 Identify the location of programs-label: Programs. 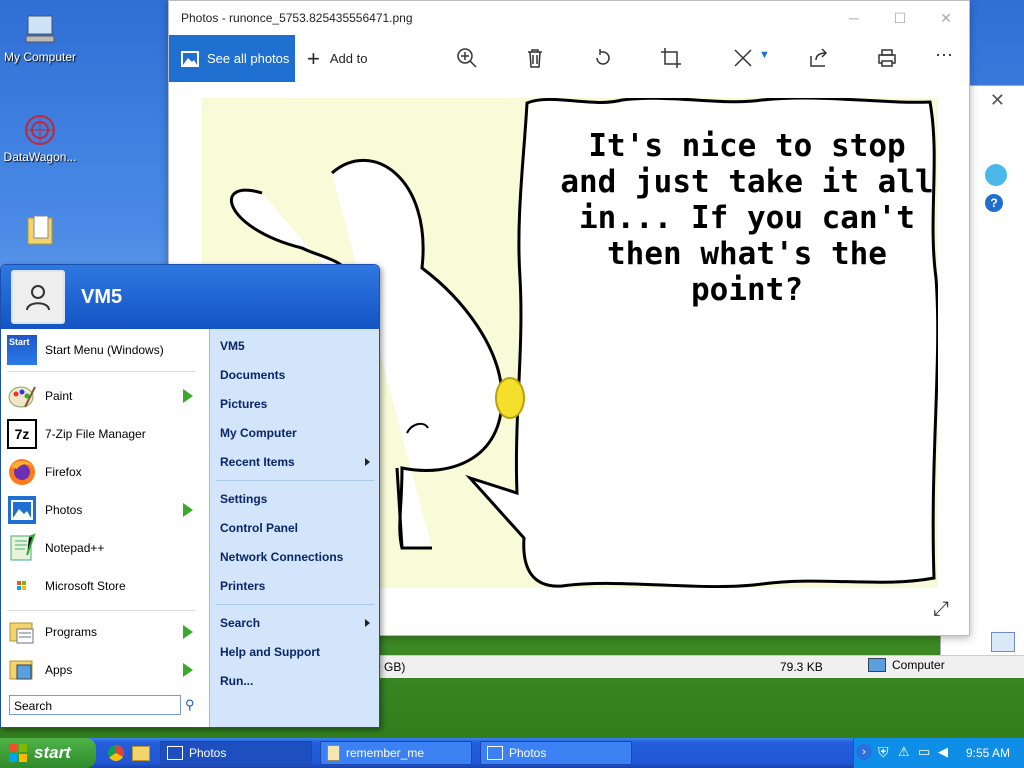
(71, 632).